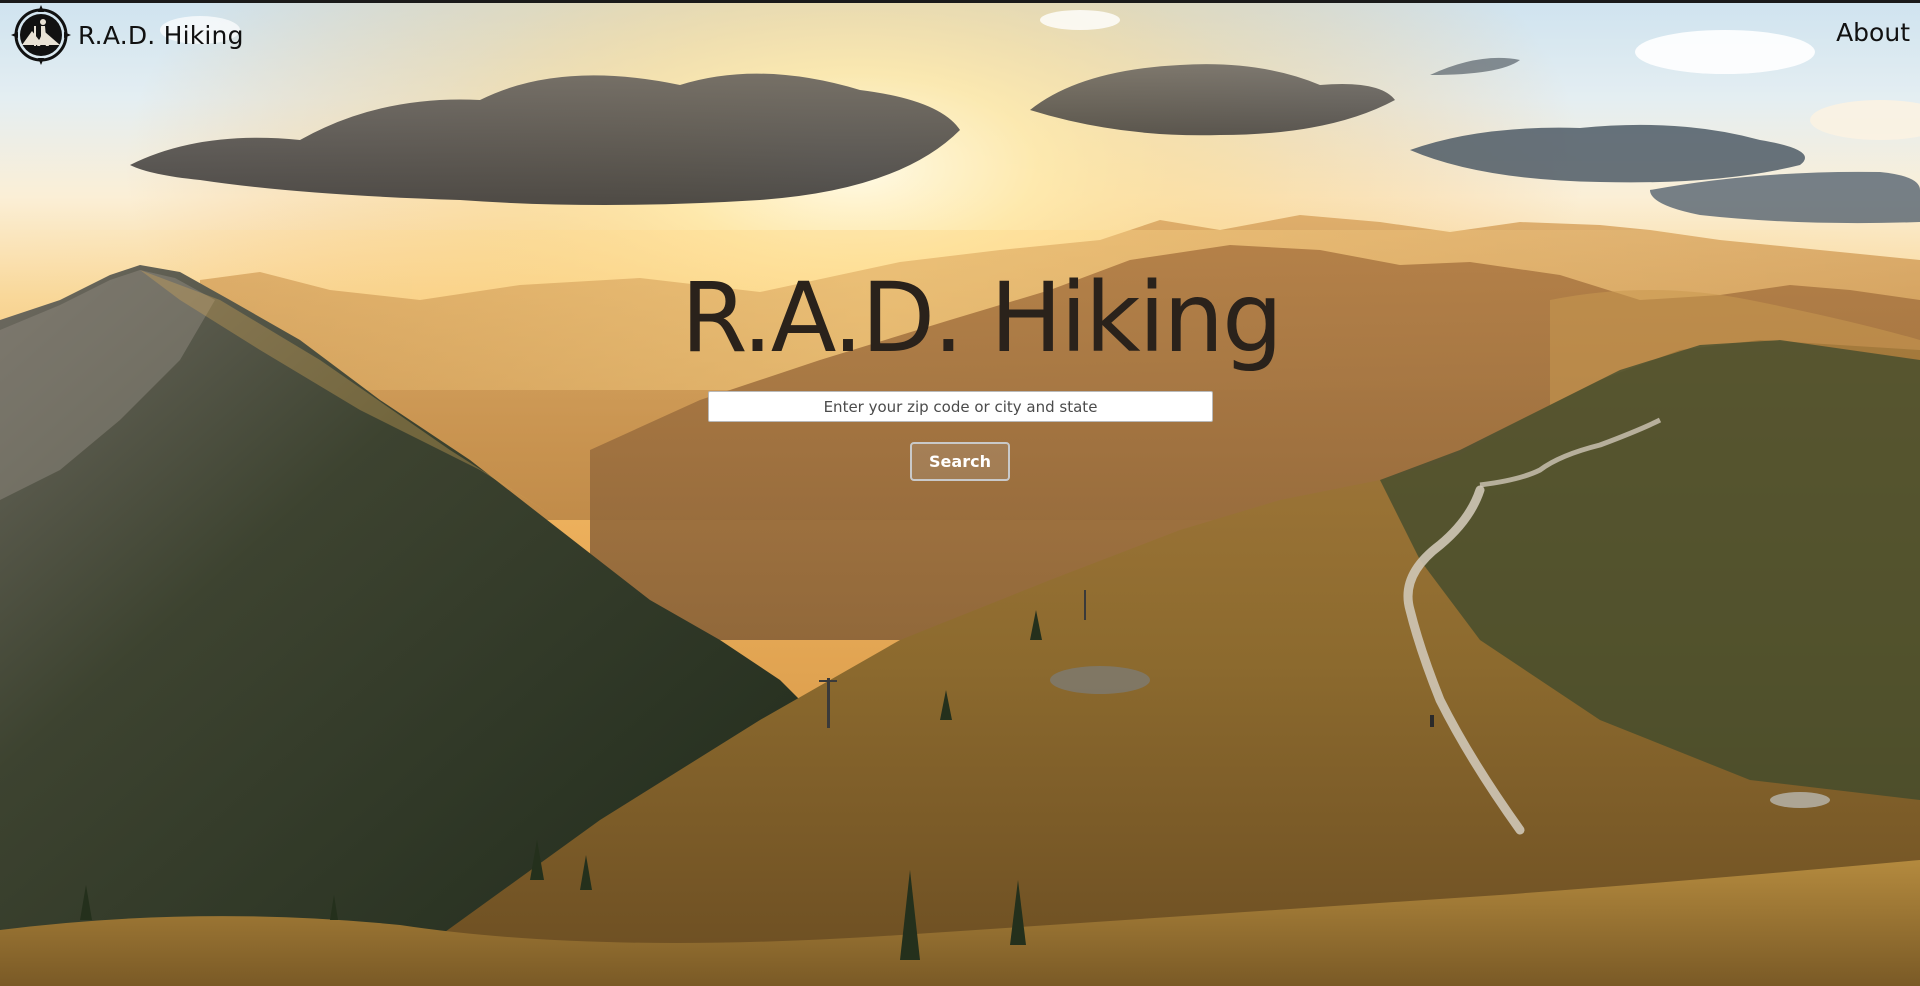  Describe the element at coordinates (960, 406) in the screenshot. I see `location-search-input` at that location.